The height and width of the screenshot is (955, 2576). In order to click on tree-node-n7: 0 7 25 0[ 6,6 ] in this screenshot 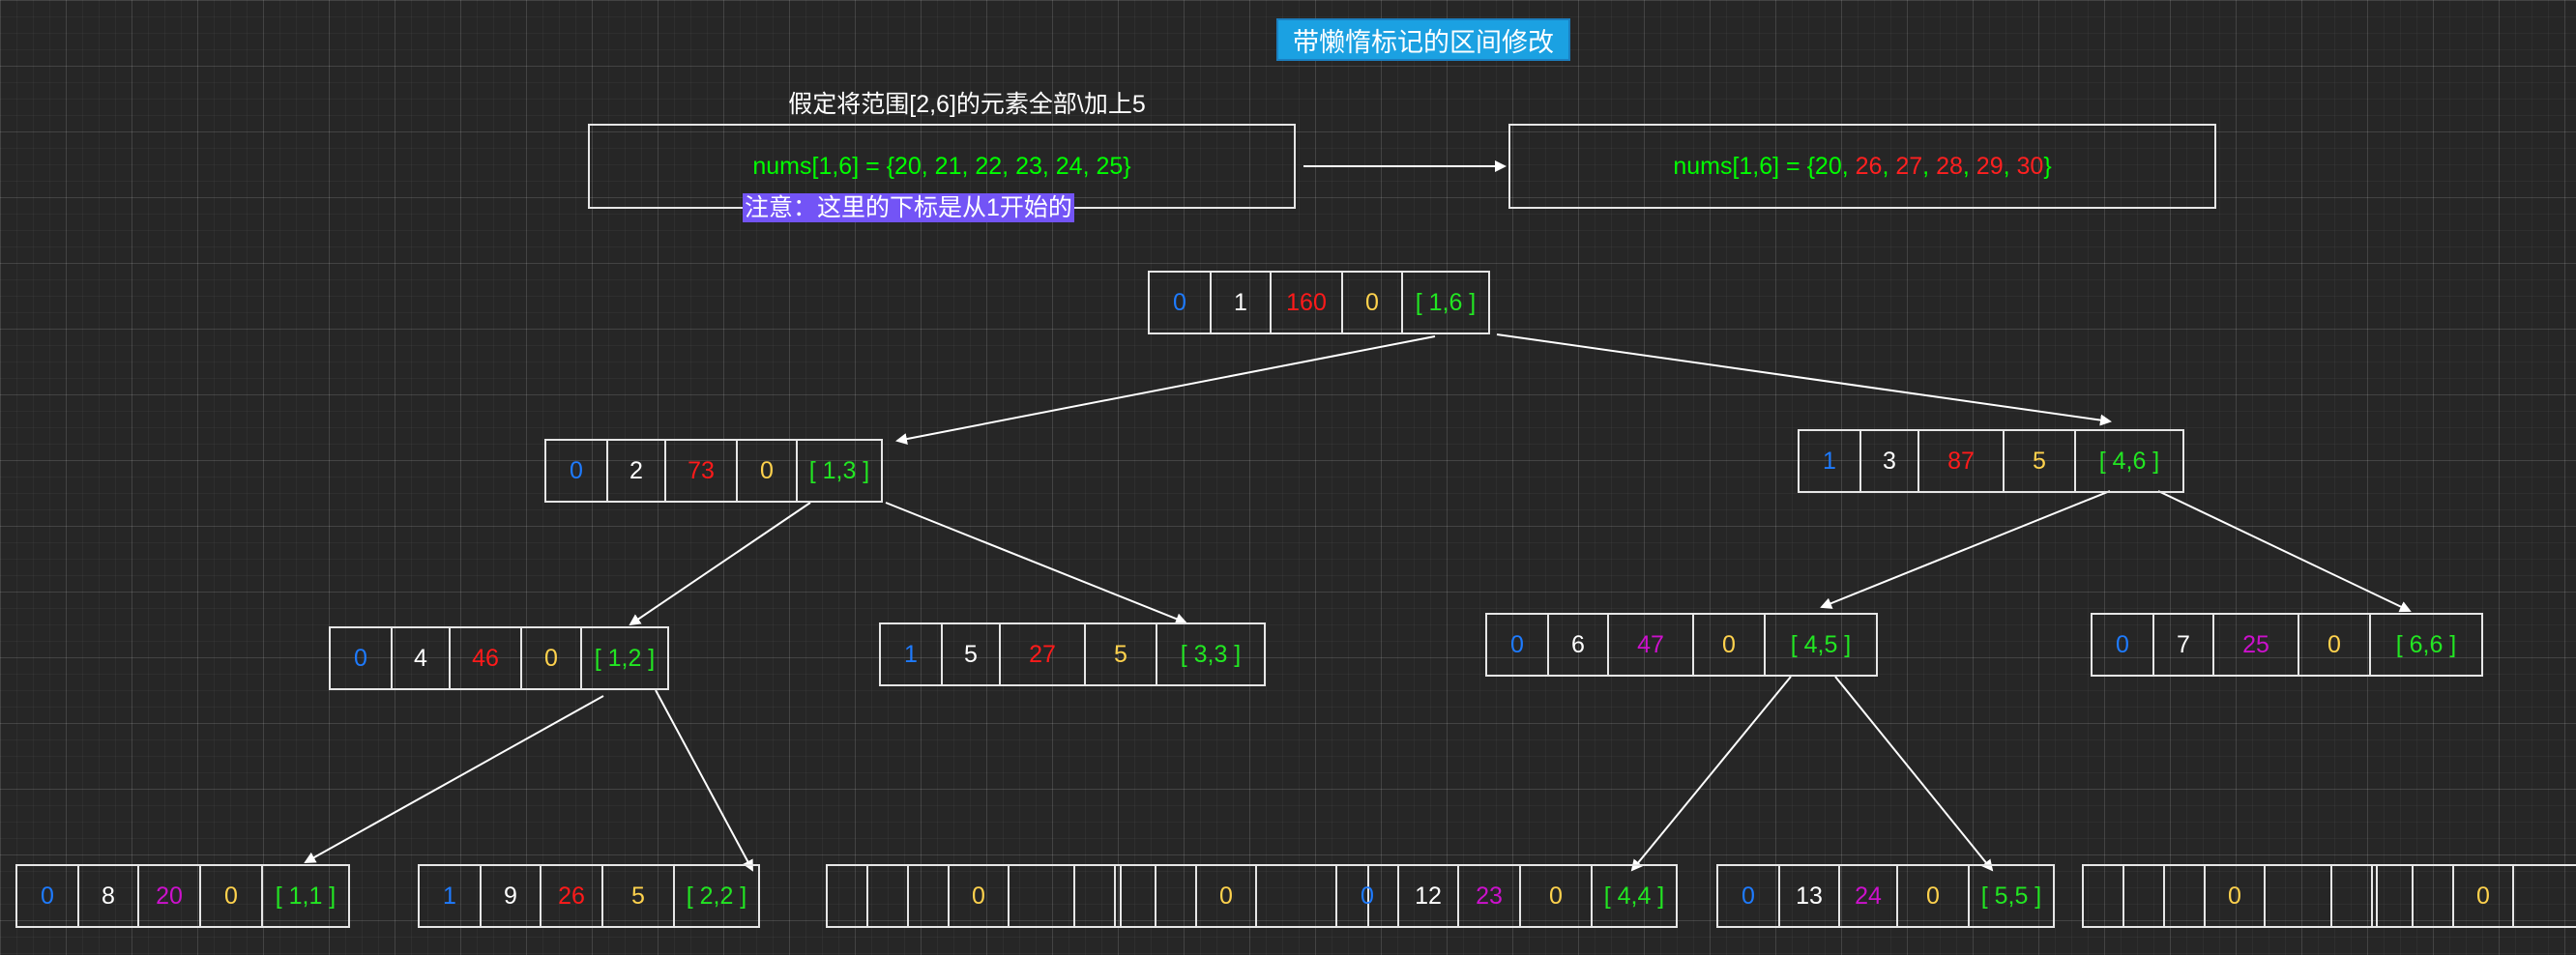, I will do `click(2287, 645)`.